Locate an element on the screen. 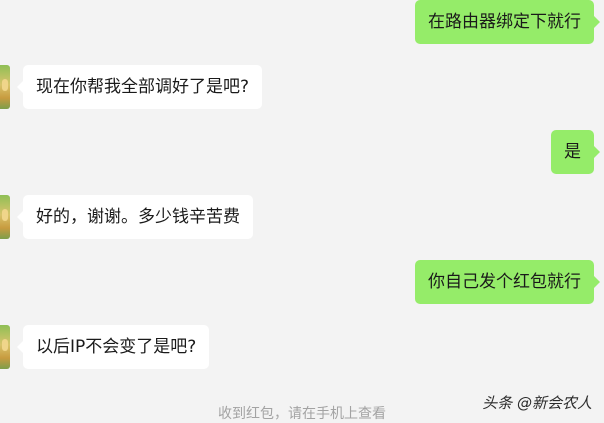 The image size is (604, 423). message-outgoing: 是 is located at coordinates (575, 152).